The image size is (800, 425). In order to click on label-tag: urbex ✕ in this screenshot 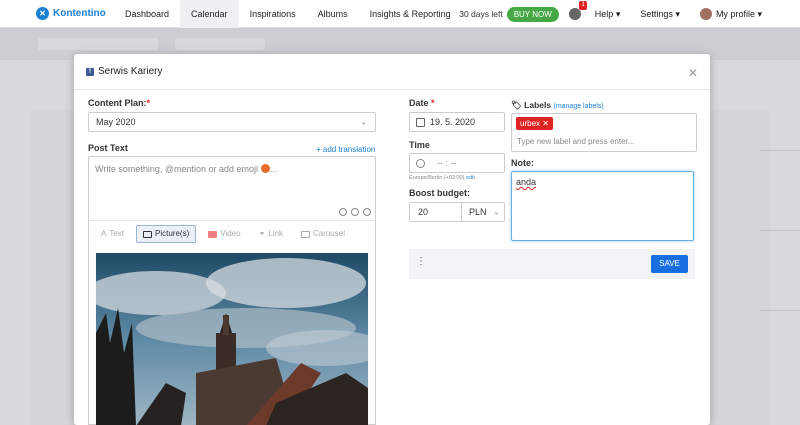, I will do `click(534, 123)`.